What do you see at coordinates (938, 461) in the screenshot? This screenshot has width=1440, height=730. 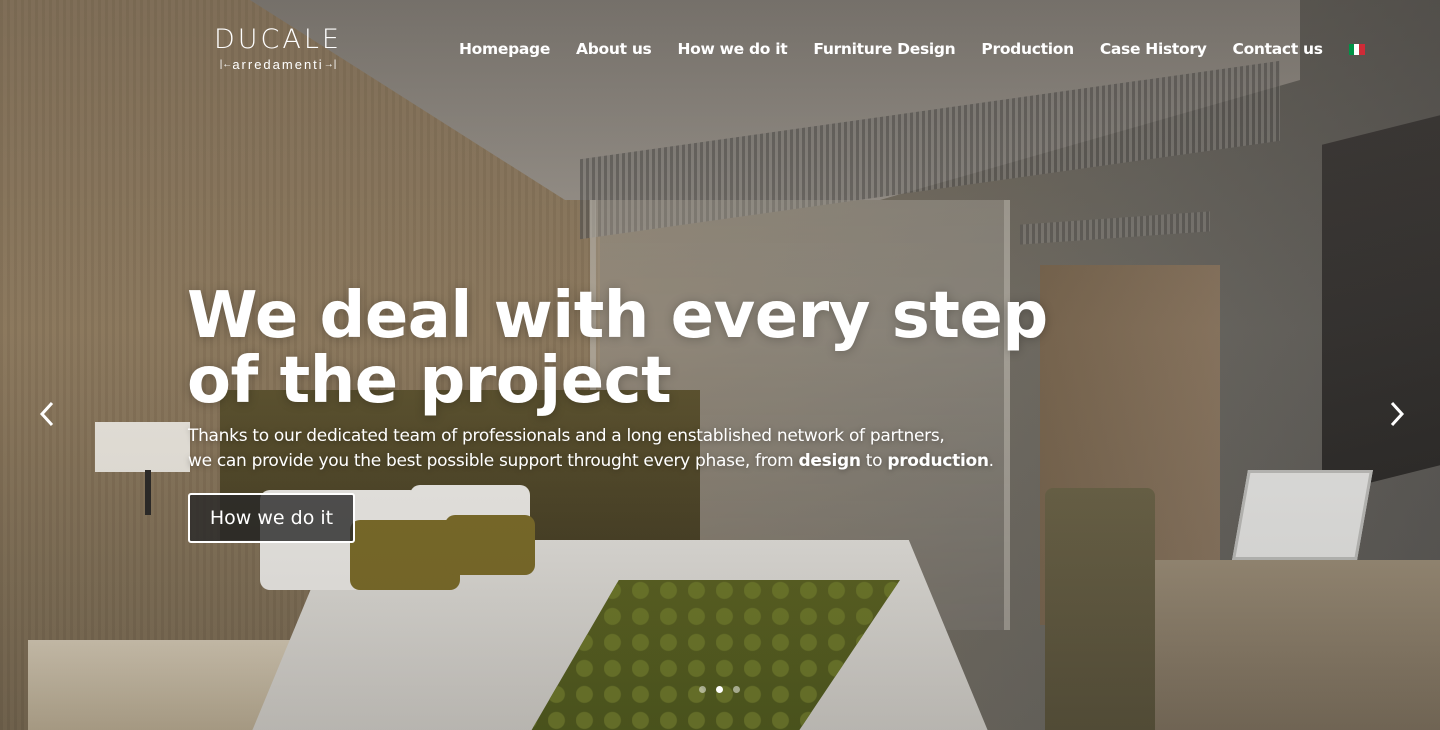 I see `hero-keyword-production: production` at bounding box center [938, 461].